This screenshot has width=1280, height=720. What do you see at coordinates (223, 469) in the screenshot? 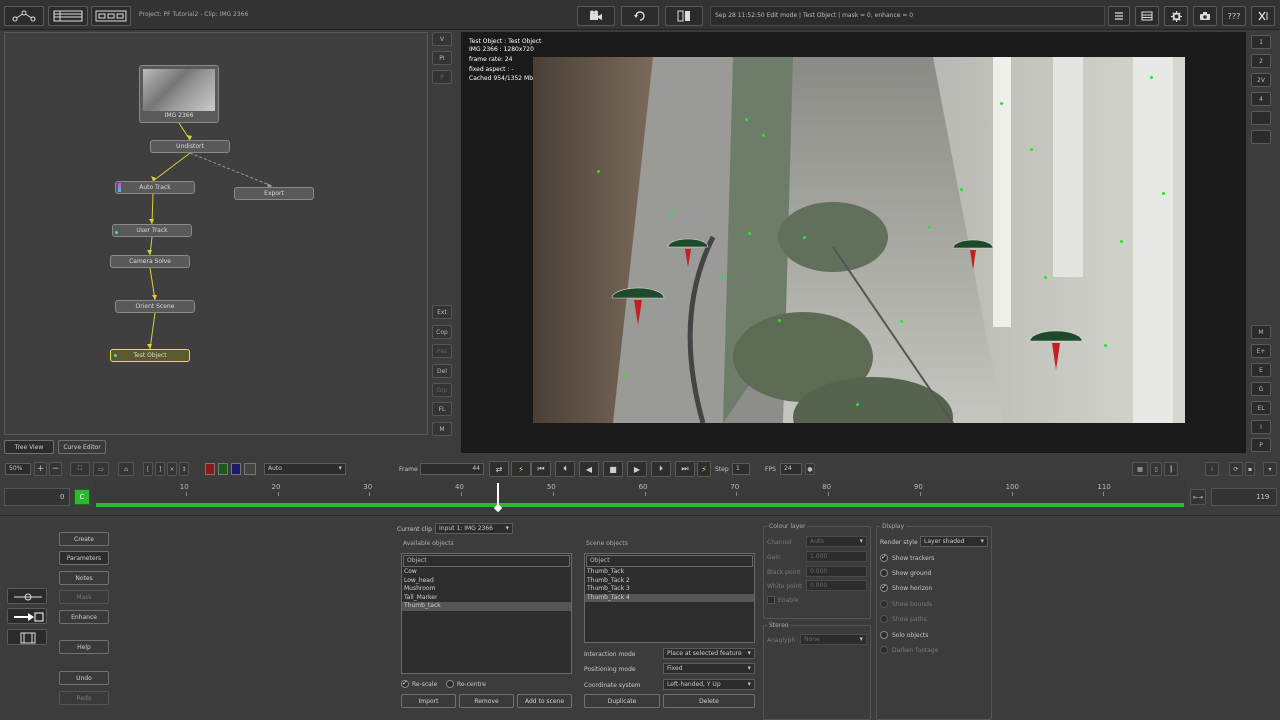
I see `green-channel-swatch` at bounding box center [223, 469].